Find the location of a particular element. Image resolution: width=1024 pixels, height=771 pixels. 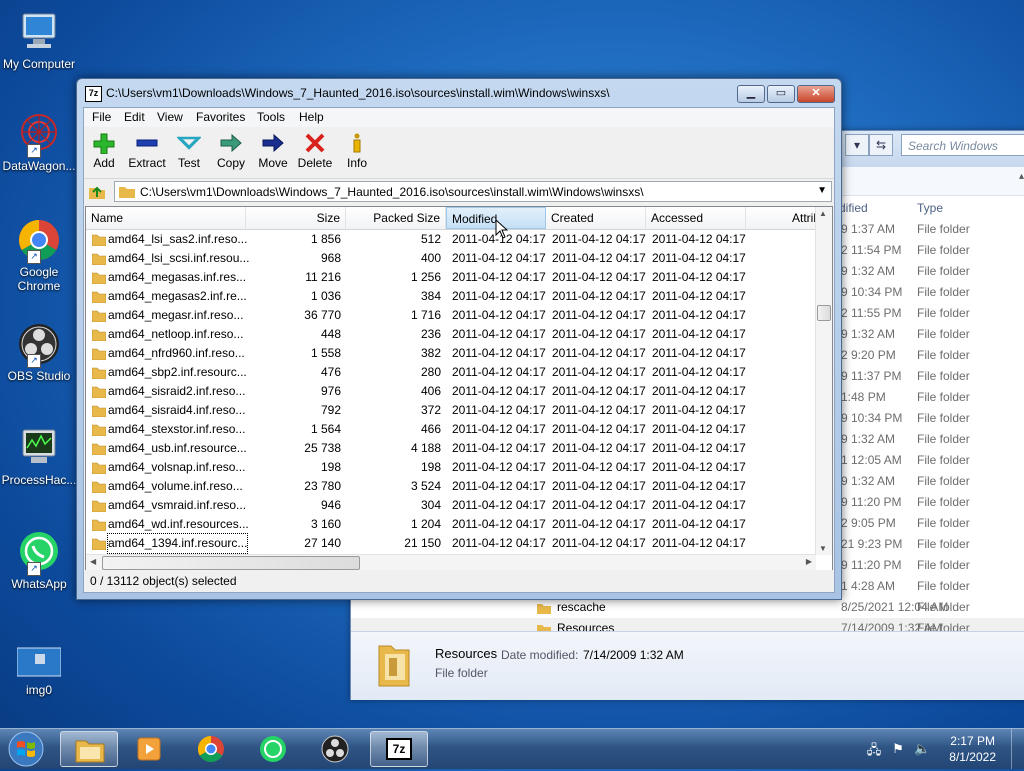

desktop-icon-whatsapp: ↗ WhatsApp is located at coordinates (39, 560).